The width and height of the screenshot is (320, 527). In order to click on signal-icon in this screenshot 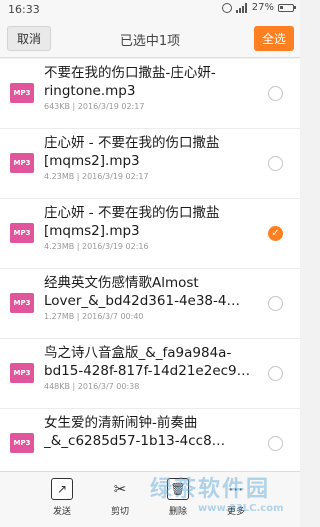, I will do `click(241, 7)`.